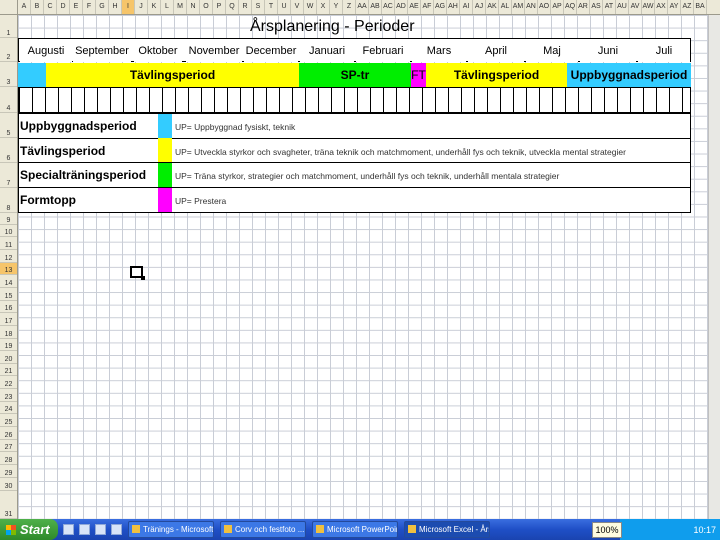  Describe the element at coordinates (8, 100) in the screenshot. I see `row-header: 4` at that location.